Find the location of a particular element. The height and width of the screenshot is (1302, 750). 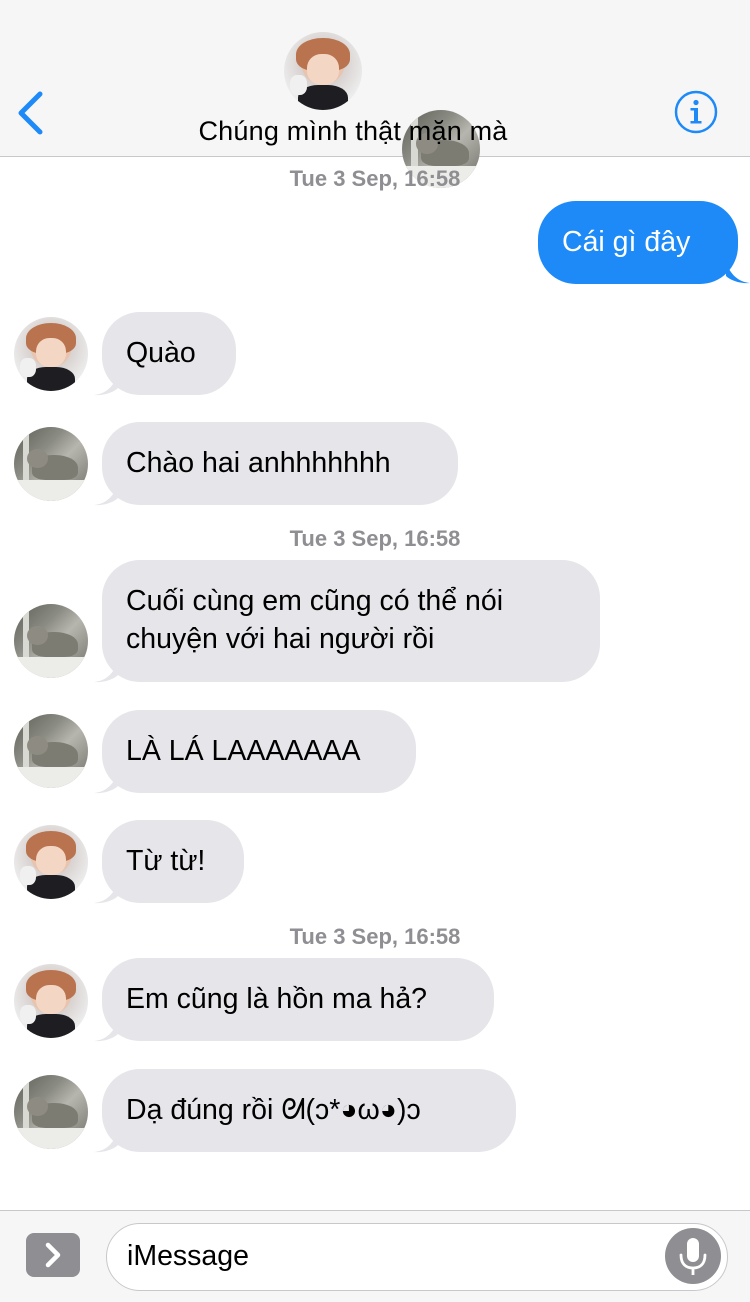

message-text: Từ từ! is located at coordinates (166, 861).